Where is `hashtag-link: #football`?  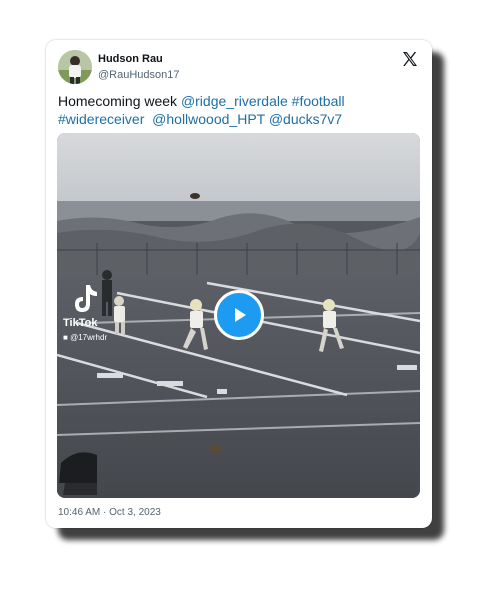
hashtag-link: #football is located at coordinates (318, 101).